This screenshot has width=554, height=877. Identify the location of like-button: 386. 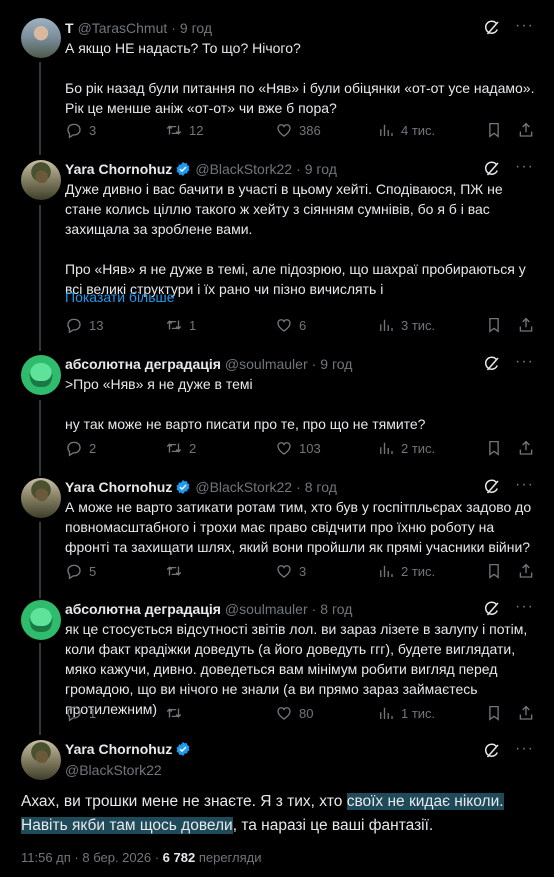
(298, 130).